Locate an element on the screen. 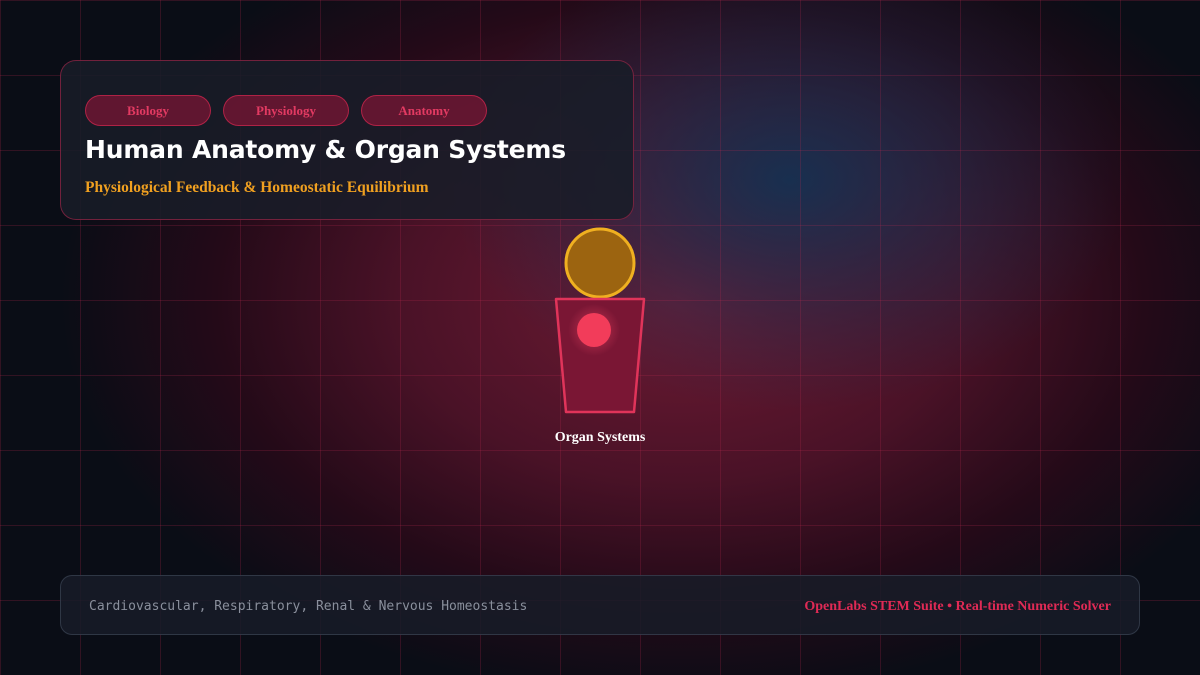 The width and height of the screenshot is (1200, 675). organ-systems-figure is located at coordinates (600, 322).